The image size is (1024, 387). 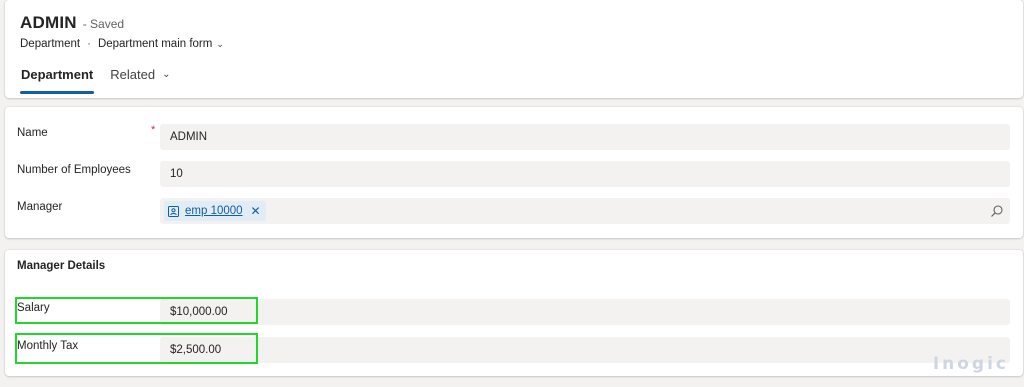 I want to click on name-value: ADMIN, so click(x=189, y=137).